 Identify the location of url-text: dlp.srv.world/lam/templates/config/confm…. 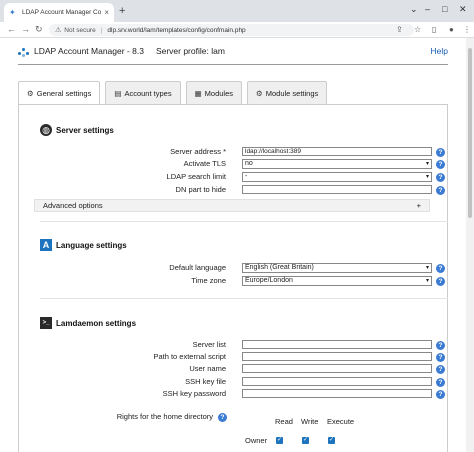
(176, 30).